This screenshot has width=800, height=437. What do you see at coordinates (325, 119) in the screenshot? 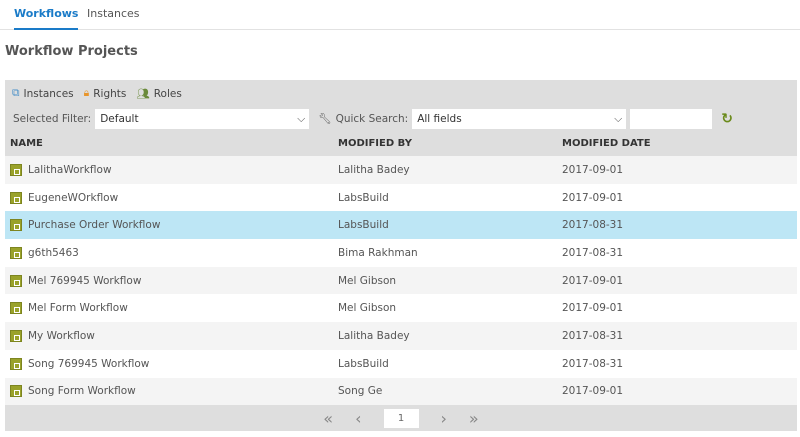
I see `wrench-icon: 🔧︎` at bounding box center [325, 119].